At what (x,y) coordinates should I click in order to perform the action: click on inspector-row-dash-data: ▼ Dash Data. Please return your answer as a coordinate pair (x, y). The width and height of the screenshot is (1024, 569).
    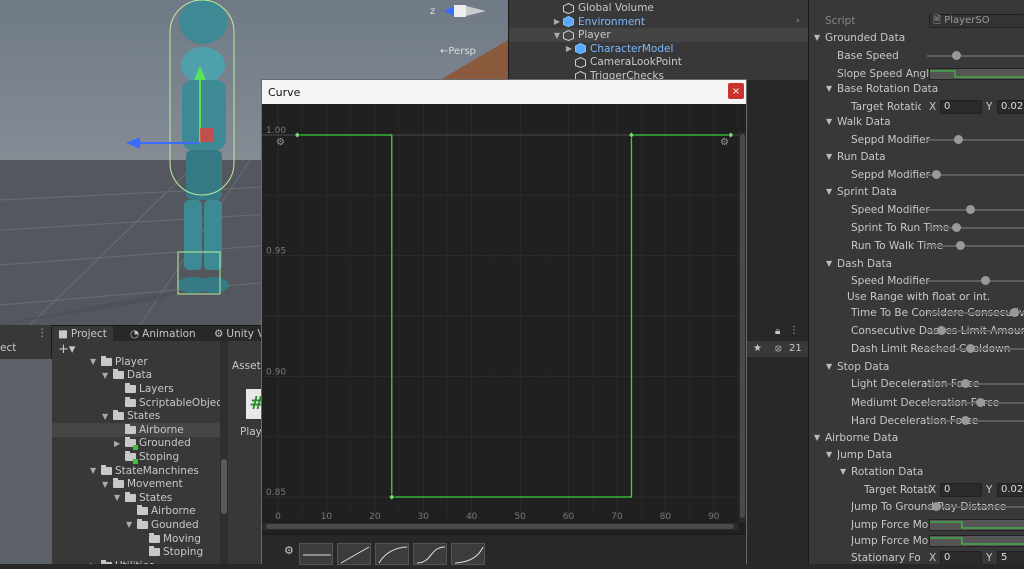
    Looking at the image, I should click on (916, 264).